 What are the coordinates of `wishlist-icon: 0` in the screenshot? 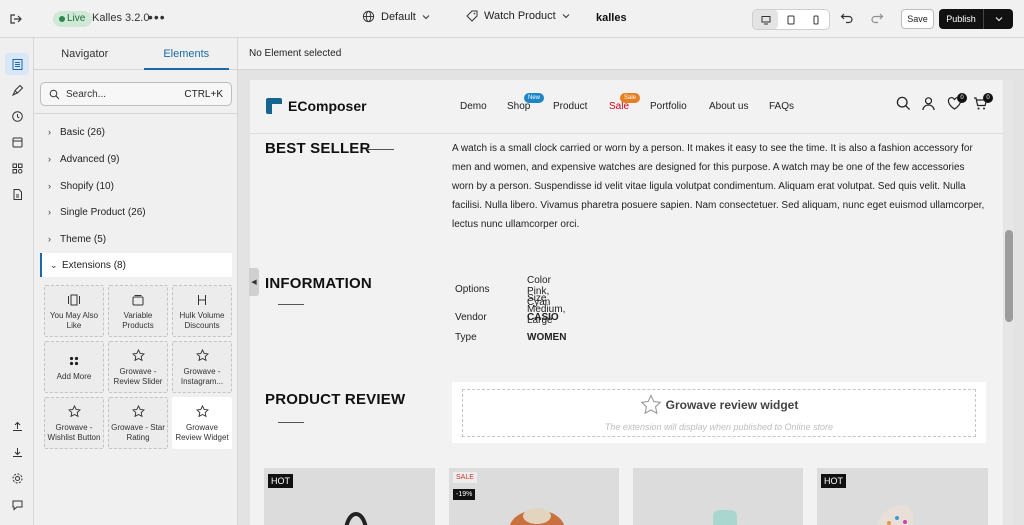 It's located at (957, 103).